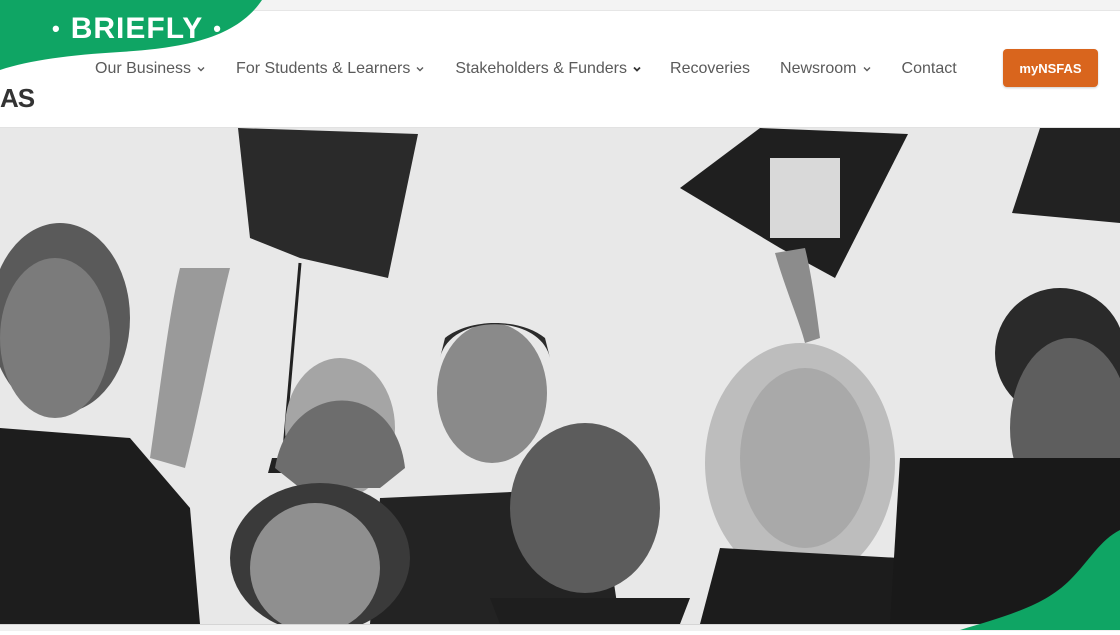  Describe the element at coordinates (17, 98) in the screenshot. I see `site-logo: AS` at that location.